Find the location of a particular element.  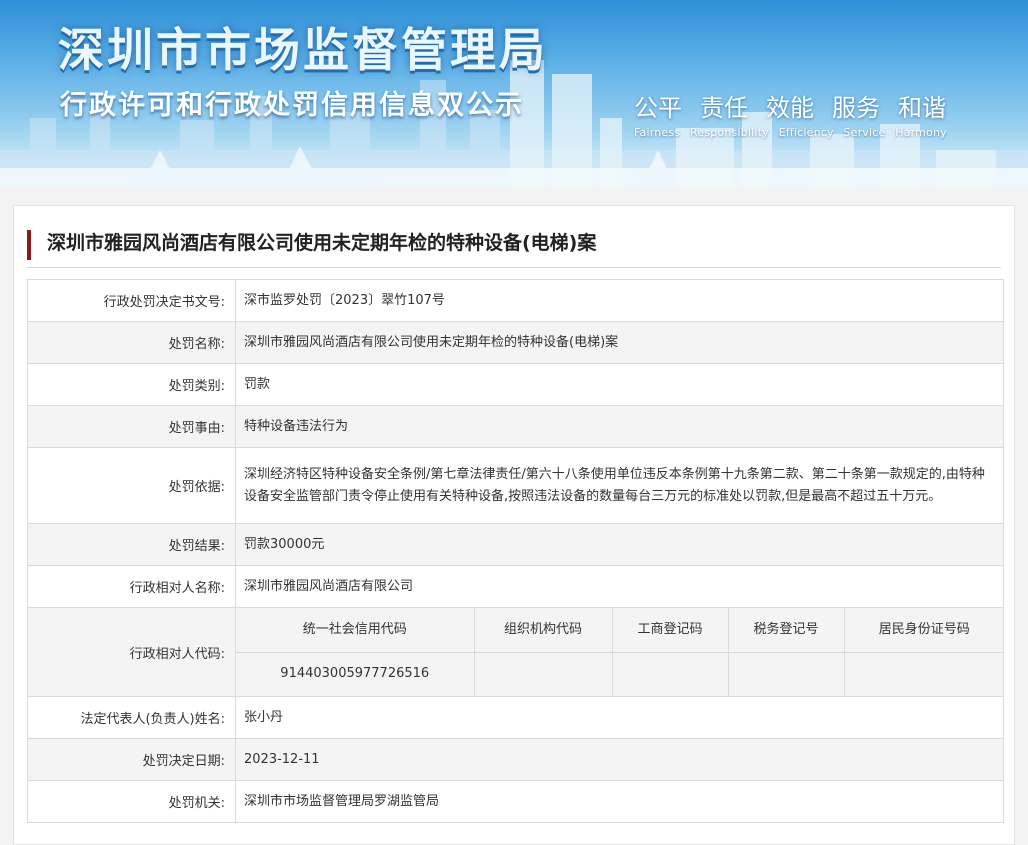

table-row: 处罚类别: 罚款 is located at coordinates (515, 384).